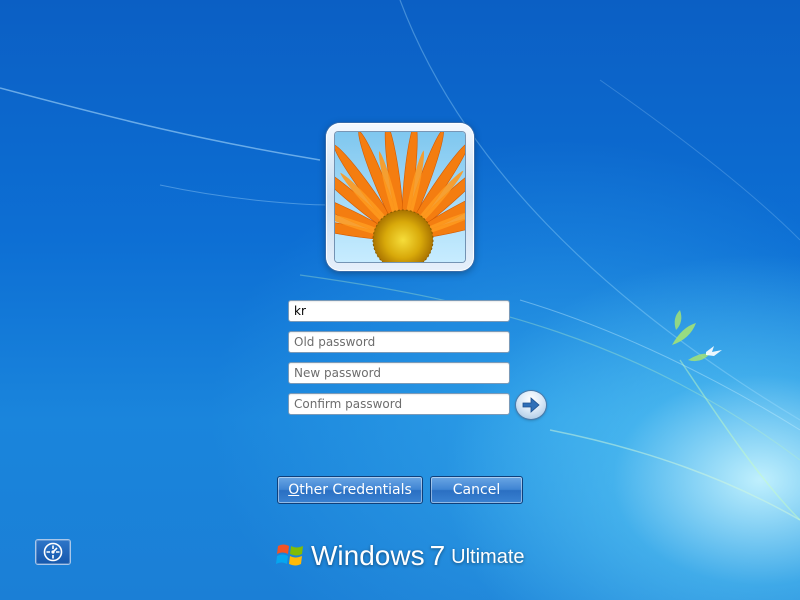 This screenshot has width=800, height=600. Describe the element at coordinates (289, 555) in the screenshot. I see `windows-flag-icon` at that location.